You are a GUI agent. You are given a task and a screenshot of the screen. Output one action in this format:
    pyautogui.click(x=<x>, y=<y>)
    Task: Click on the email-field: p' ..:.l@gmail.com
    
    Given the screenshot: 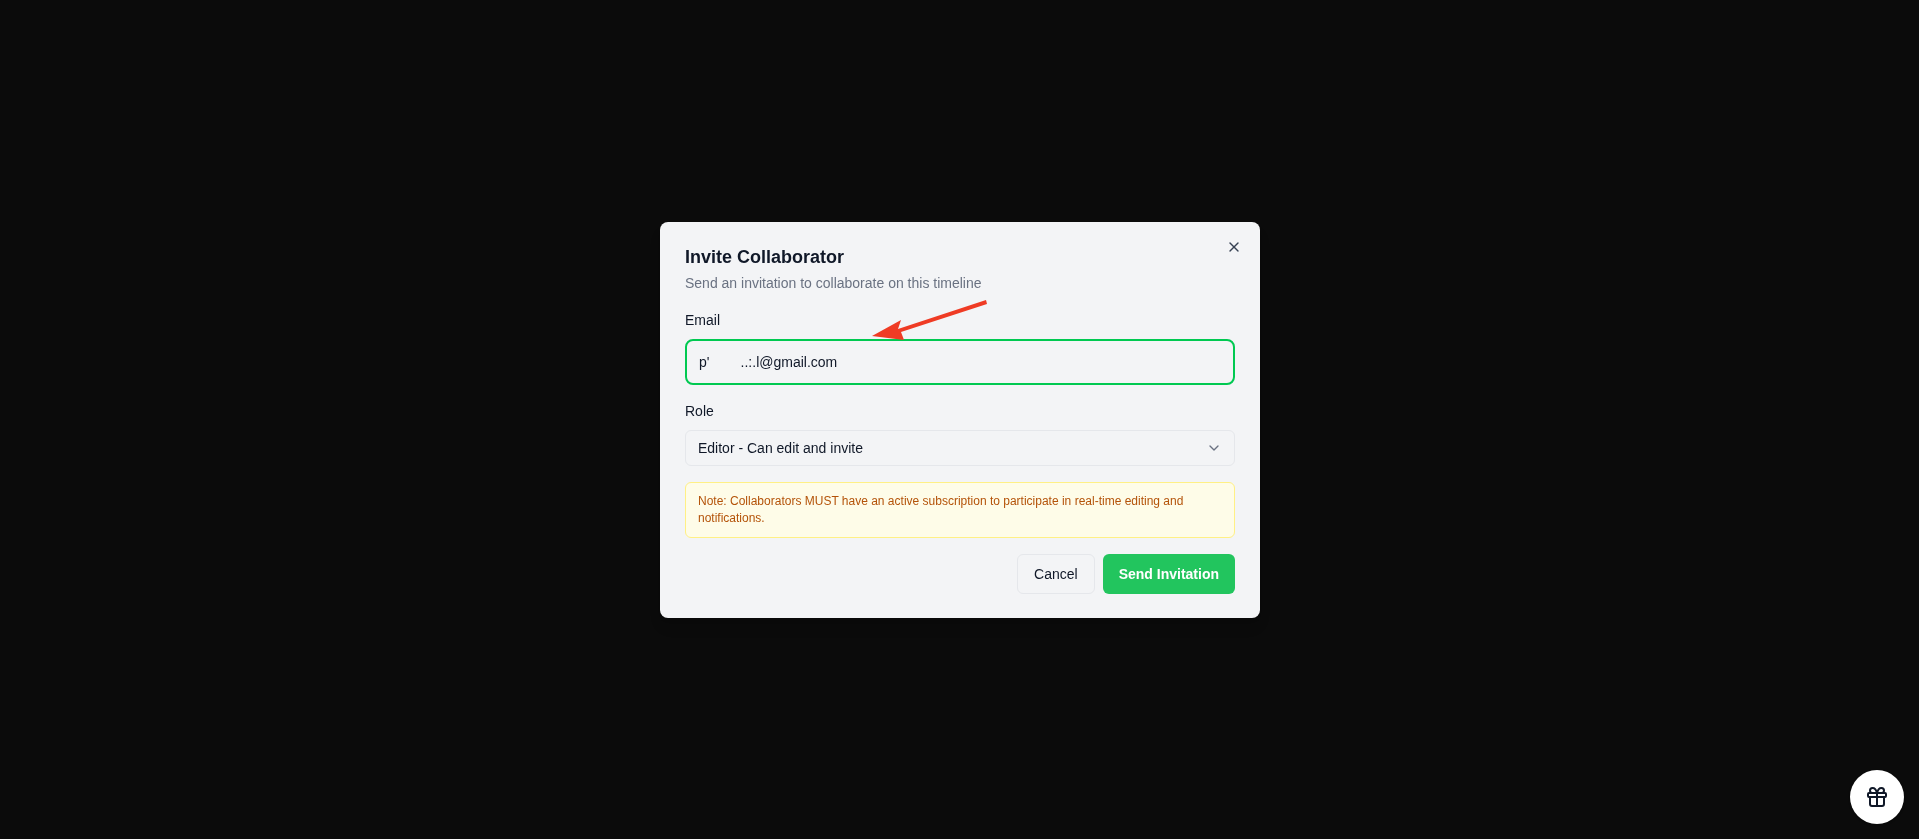 What is the action you would take?
    pyautogui.click(x=960, y=362)
    